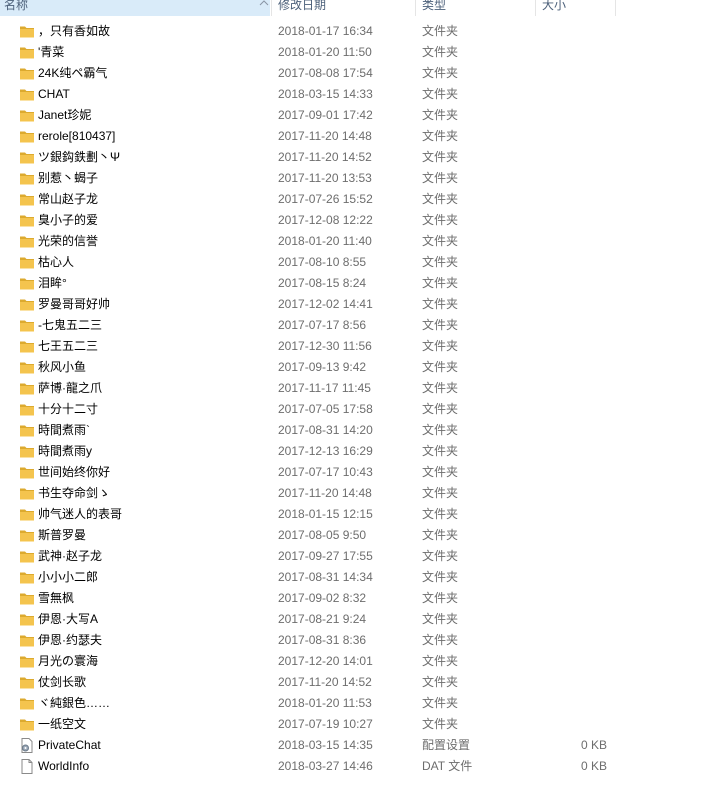  I want to click on file-row: 月光の寰海 2017-12-20 14:01 文件夹, so click(362, 661).